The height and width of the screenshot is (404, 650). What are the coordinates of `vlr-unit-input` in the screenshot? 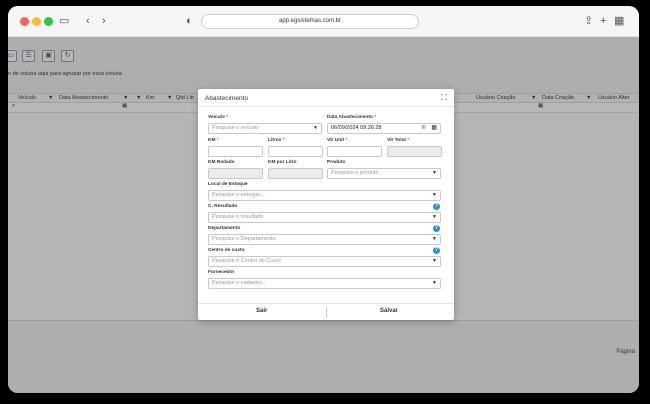 It's located at (354, 151).